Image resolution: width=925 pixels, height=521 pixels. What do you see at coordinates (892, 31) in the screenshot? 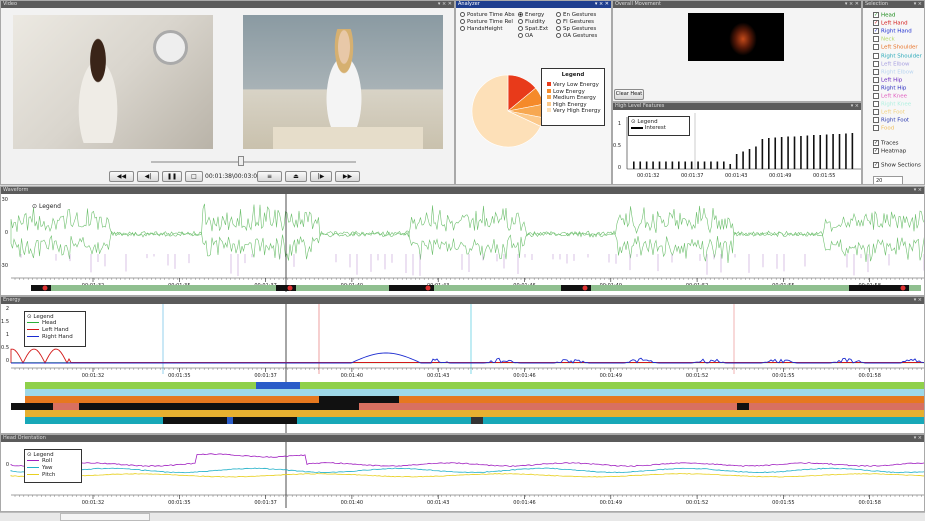
I see `selection-item: ✓ Right Hand` at bounding box center [892, 31].